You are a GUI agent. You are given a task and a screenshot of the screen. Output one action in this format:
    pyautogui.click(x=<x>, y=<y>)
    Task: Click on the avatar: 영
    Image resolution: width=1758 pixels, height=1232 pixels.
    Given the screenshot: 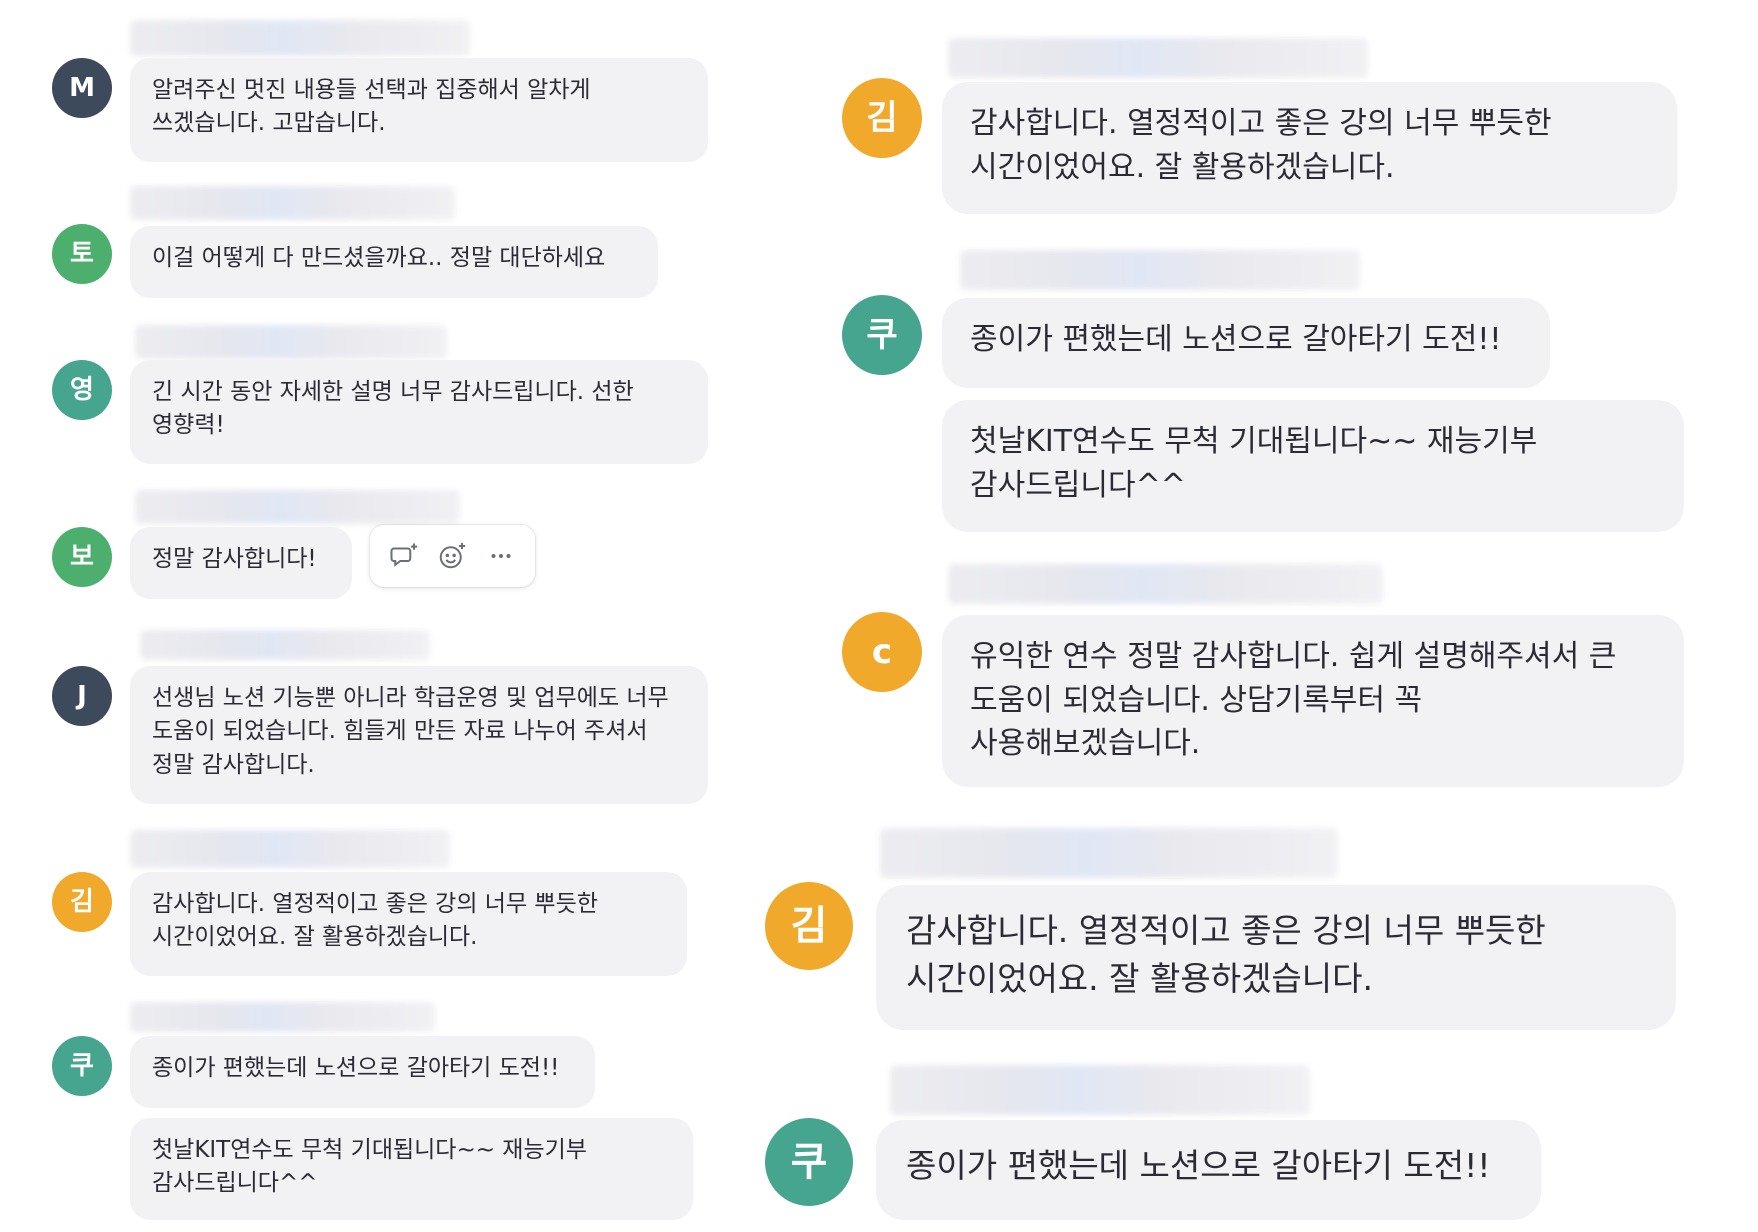 What is the action you would take?
    pyautogui.click(x=82, y=390)
    